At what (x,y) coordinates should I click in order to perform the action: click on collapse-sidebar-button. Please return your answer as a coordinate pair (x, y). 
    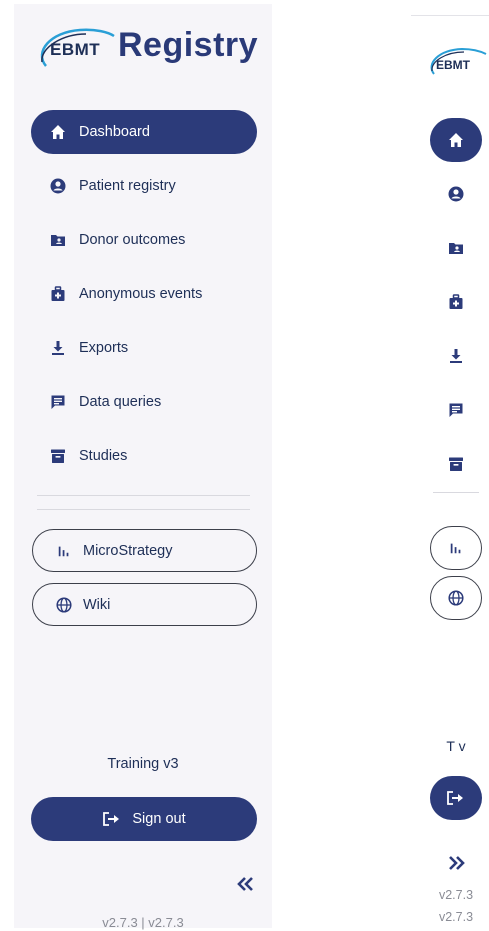
    Looking at the image, I should click on (246, 884).